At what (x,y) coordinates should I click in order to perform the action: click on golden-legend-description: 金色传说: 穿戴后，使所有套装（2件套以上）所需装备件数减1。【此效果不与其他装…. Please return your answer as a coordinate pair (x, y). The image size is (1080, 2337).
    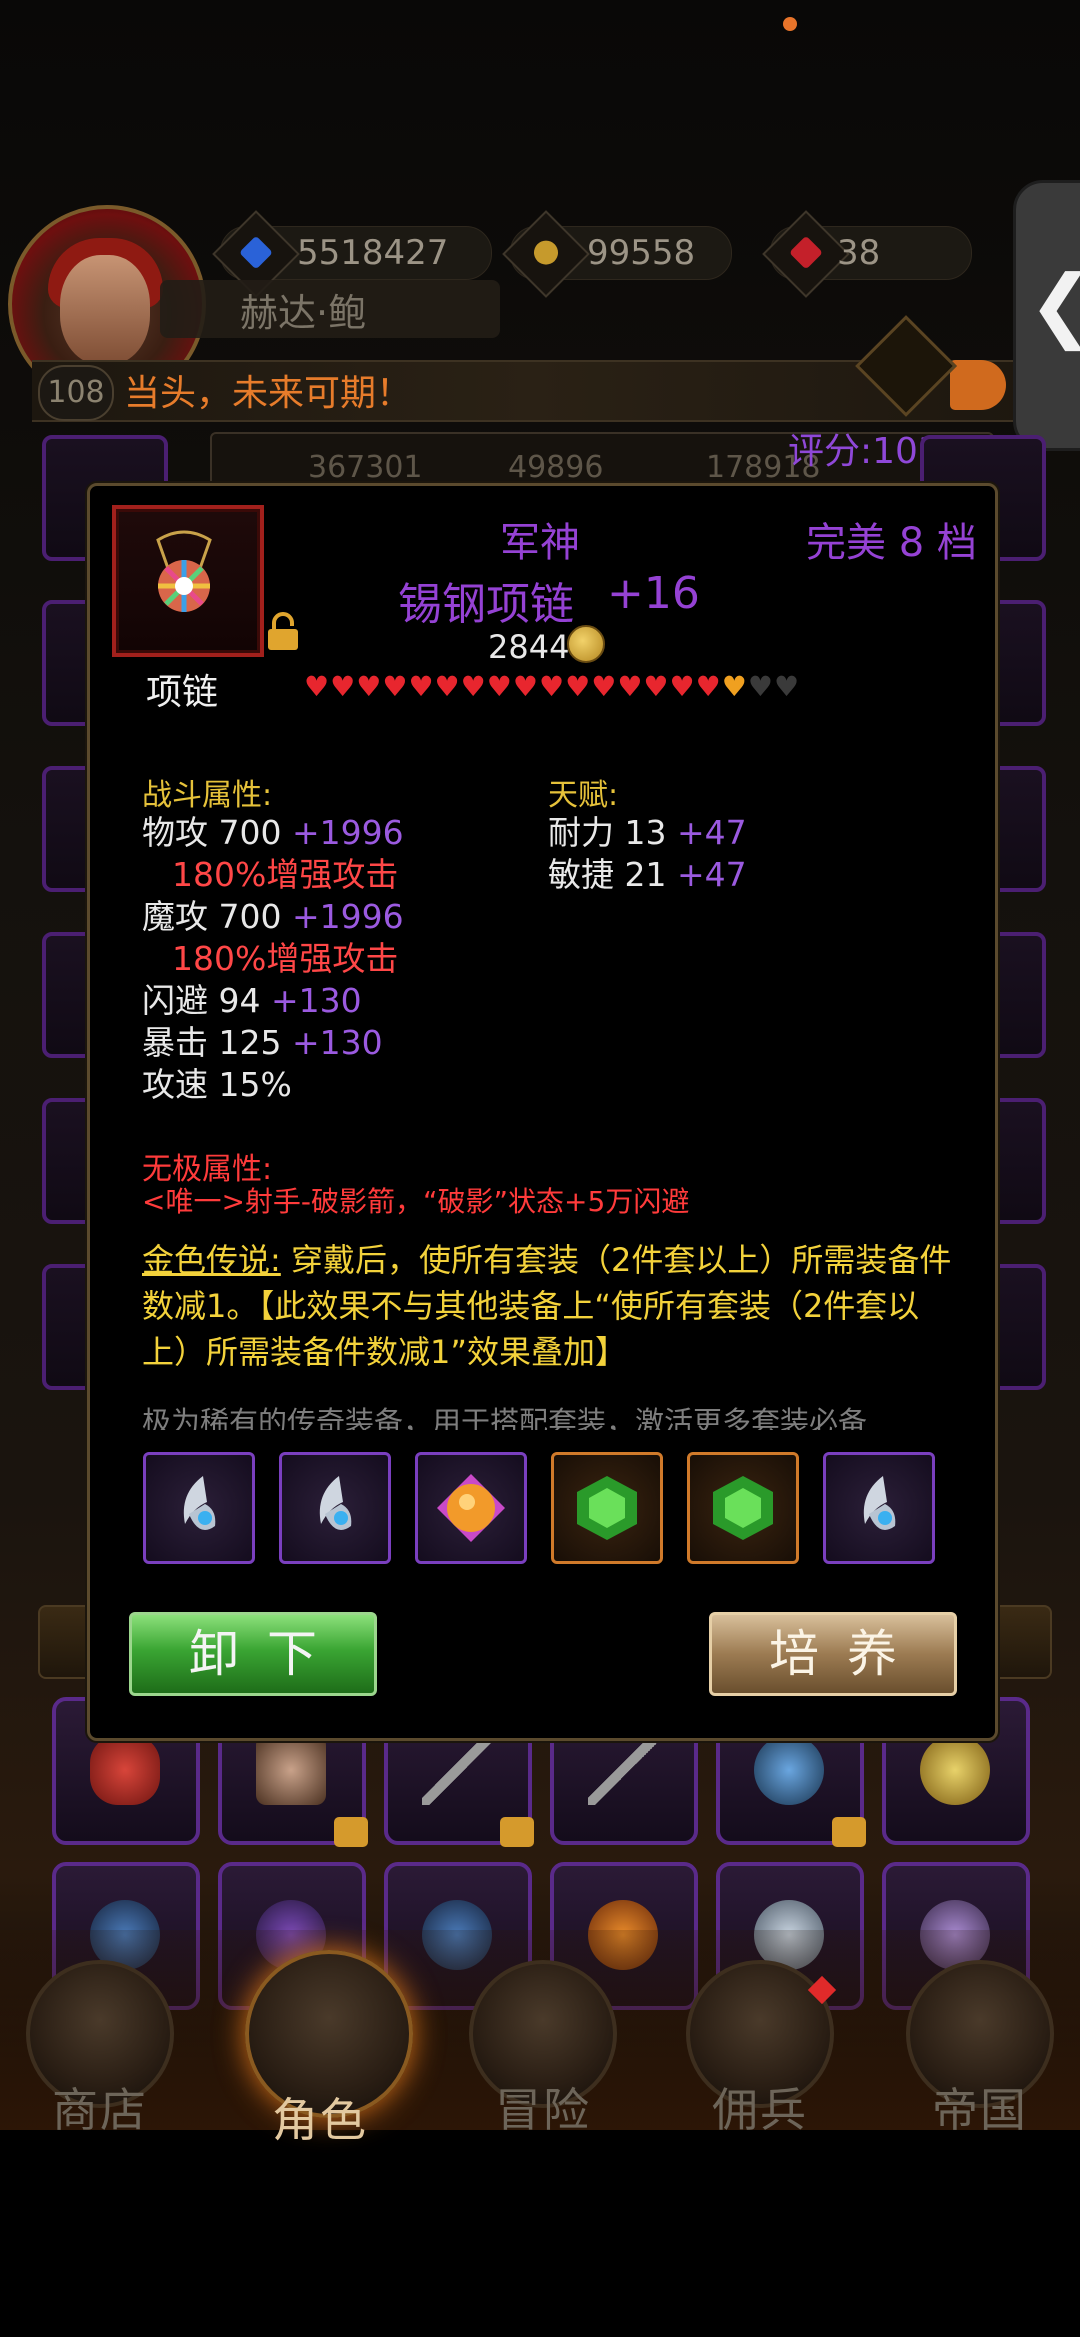
    Looking at the image, I should click on (547, 1306).